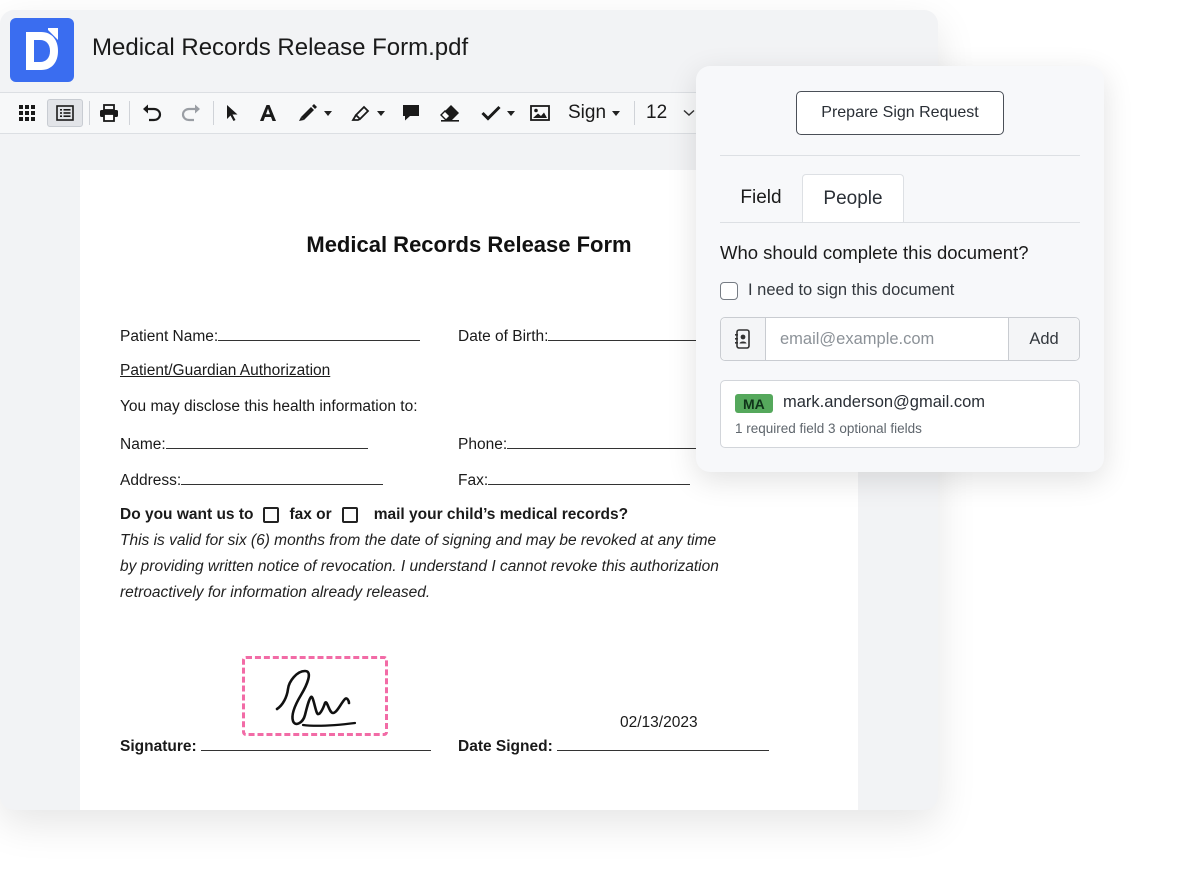  Describe the element at coordinates (315, 743) in the screenshot. I see `signature-line` at that location.